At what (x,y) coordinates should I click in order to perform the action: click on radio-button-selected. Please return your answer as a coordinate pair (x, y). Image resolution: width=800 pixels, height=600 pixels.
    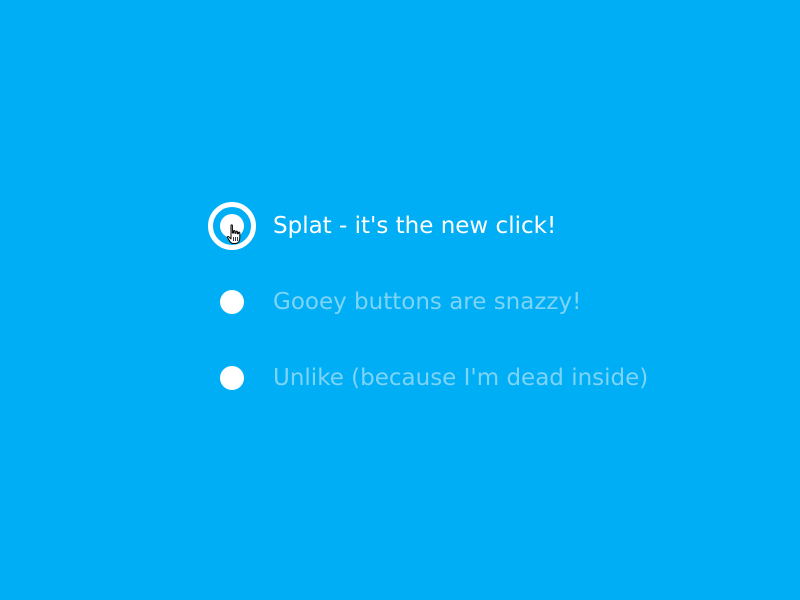
    Looking at the image, I should click on (232, 226).